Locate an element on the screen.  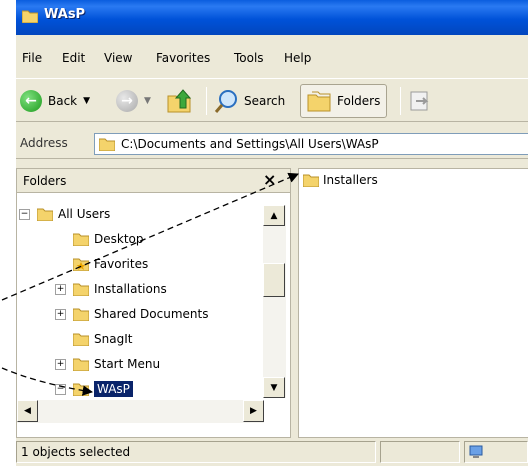
up-folder-button is located at coordinates (180, 101).